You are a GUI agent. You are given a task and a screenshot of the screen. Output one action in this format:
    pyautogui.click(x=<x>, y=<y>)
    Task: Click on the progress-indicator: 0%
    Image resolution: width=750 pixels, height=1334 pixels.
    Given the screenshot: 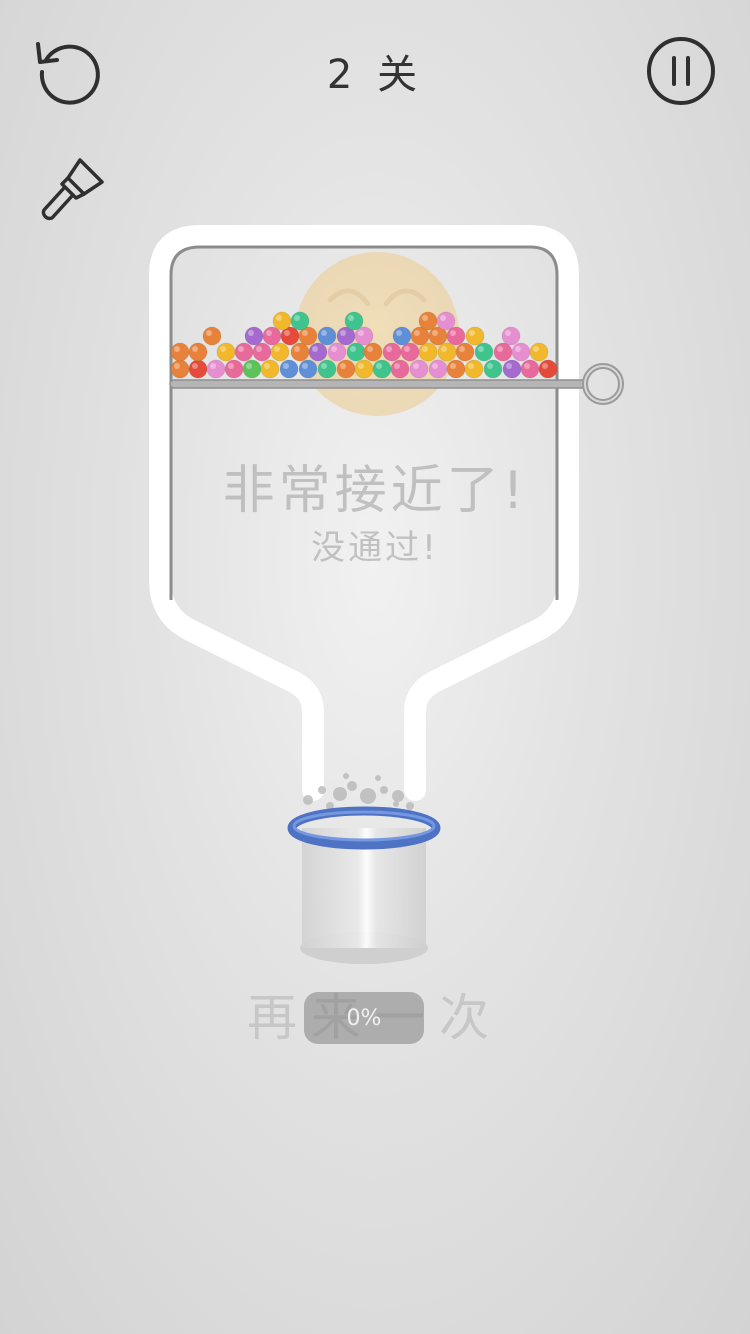 What is the action you would take?
    pyautogui.click(x=364, y=1018)
    